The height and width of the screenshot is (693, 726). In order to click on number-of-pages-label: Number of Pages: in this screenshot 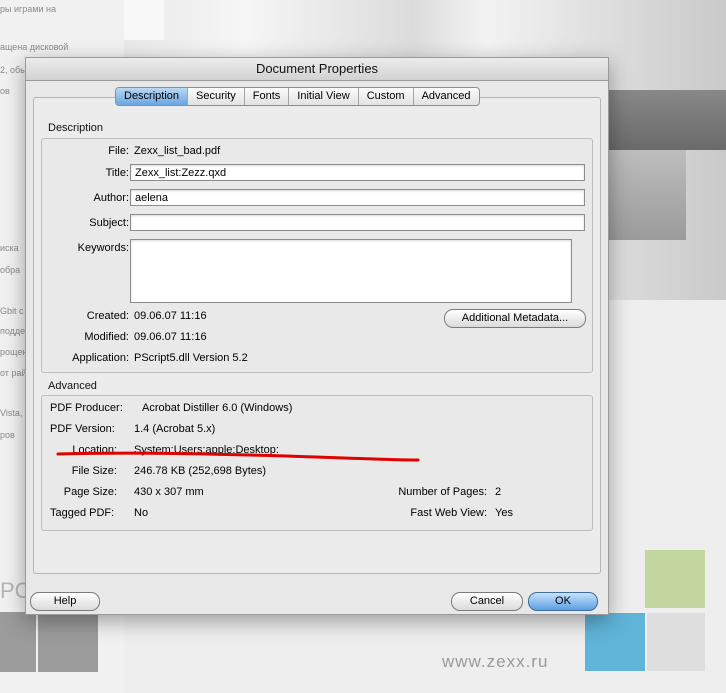, I will do `click(442, 492)`.